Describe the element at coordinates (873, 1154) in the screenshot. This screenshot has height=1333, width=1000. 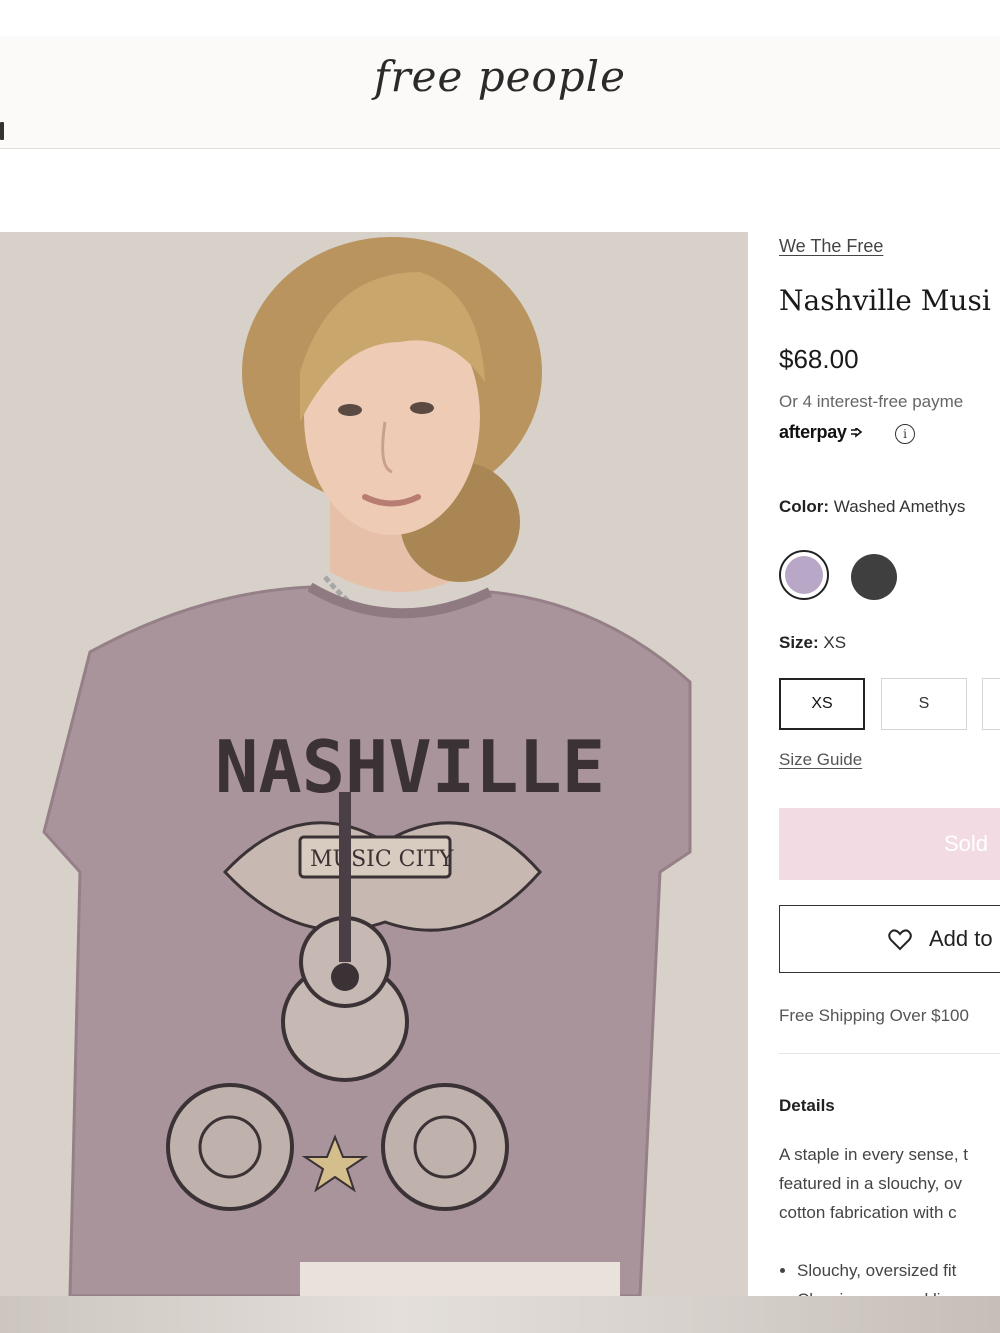
I see `details-line: A staple in every sense, t` at that location.